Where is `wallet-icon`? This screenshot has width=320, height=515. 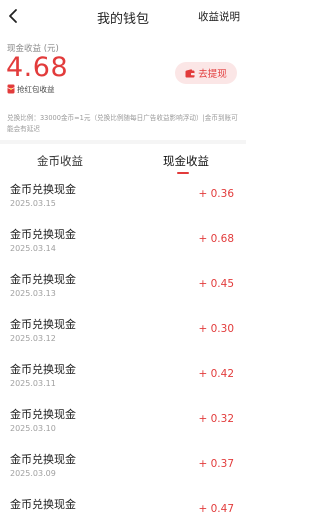
wallet-icon is located at coordinates (190, 72).